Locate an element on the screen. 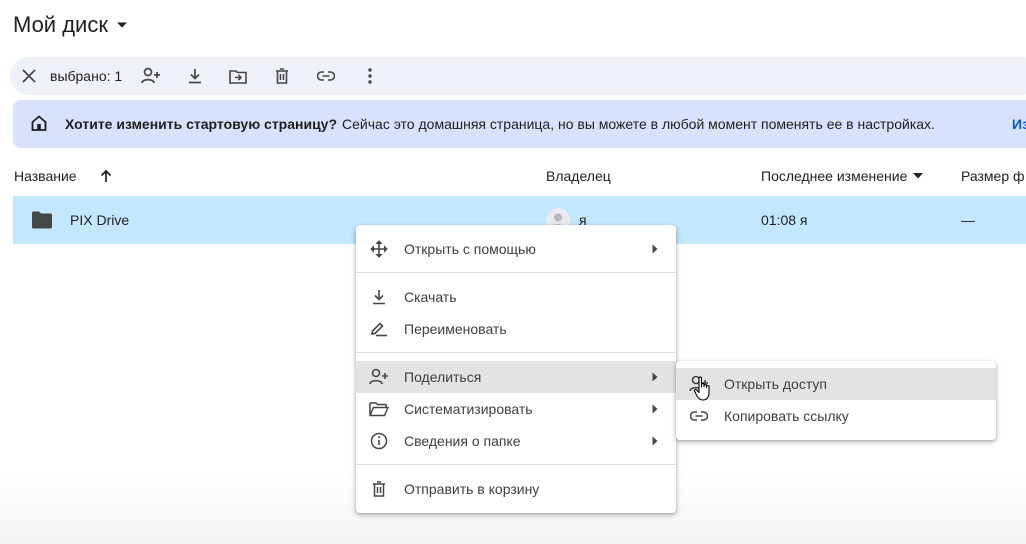  folder-icon is located at coordinates (42, 220).